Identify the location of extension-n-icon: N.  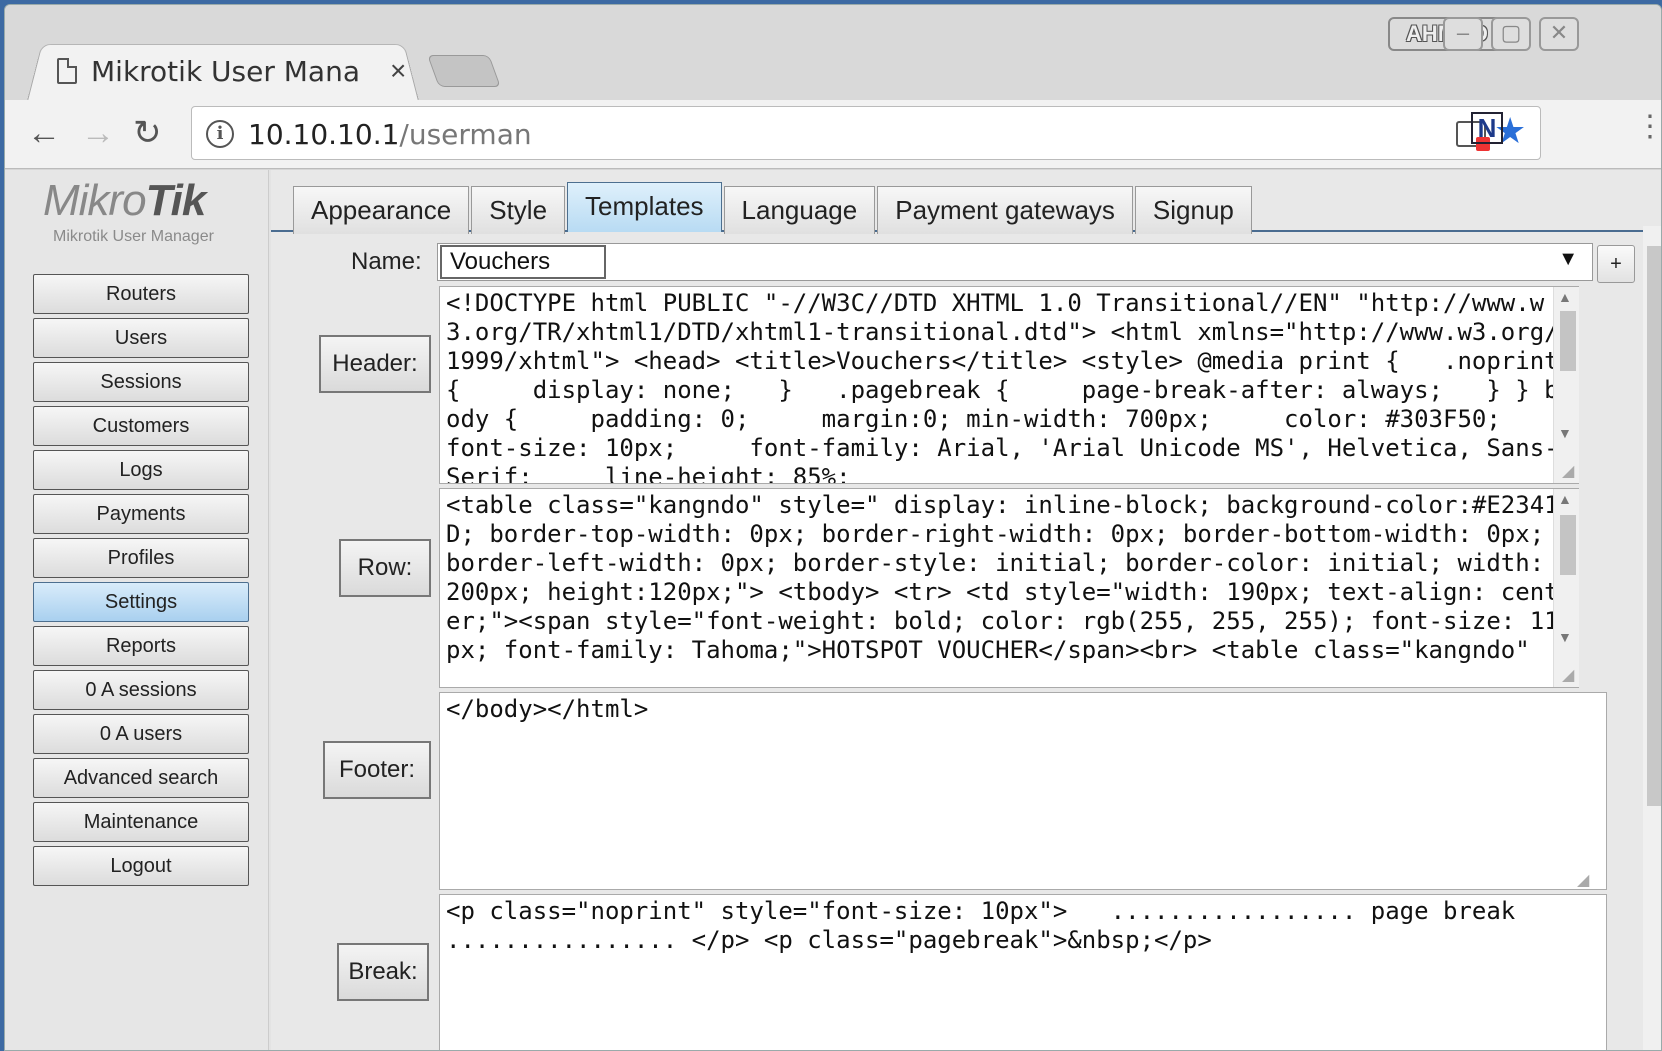
(1487, 128).